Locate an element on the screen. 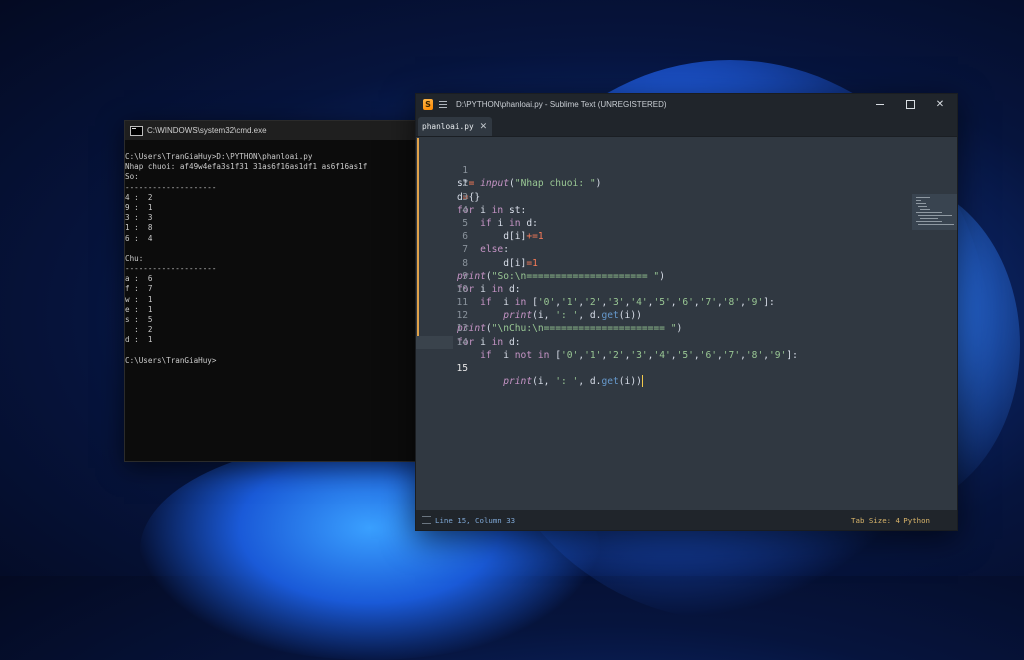  code-line: 5 d[i]+=1 is located at coordinates (686, 223).